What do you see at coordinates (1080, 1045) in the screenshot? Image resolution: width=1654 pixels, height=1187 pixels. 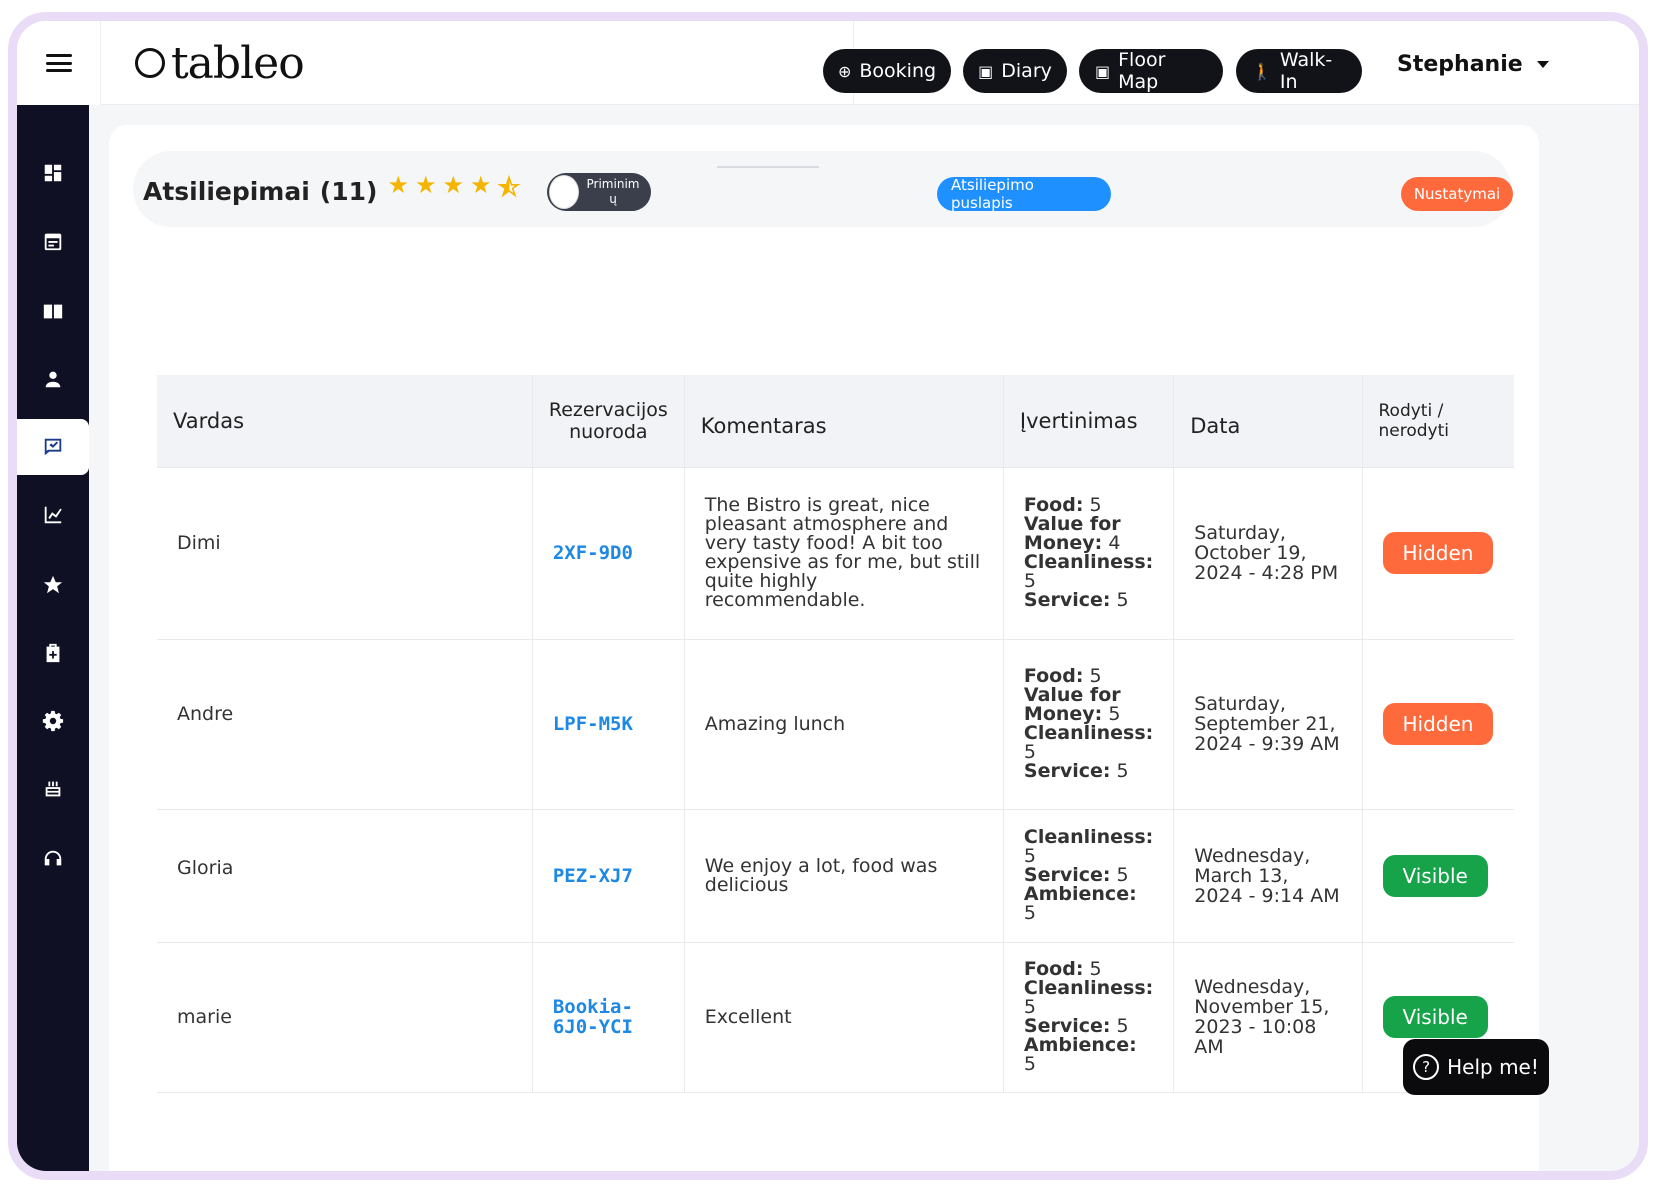 I see `rating-label: Ambience:` at bounding box center [1080, 1045].